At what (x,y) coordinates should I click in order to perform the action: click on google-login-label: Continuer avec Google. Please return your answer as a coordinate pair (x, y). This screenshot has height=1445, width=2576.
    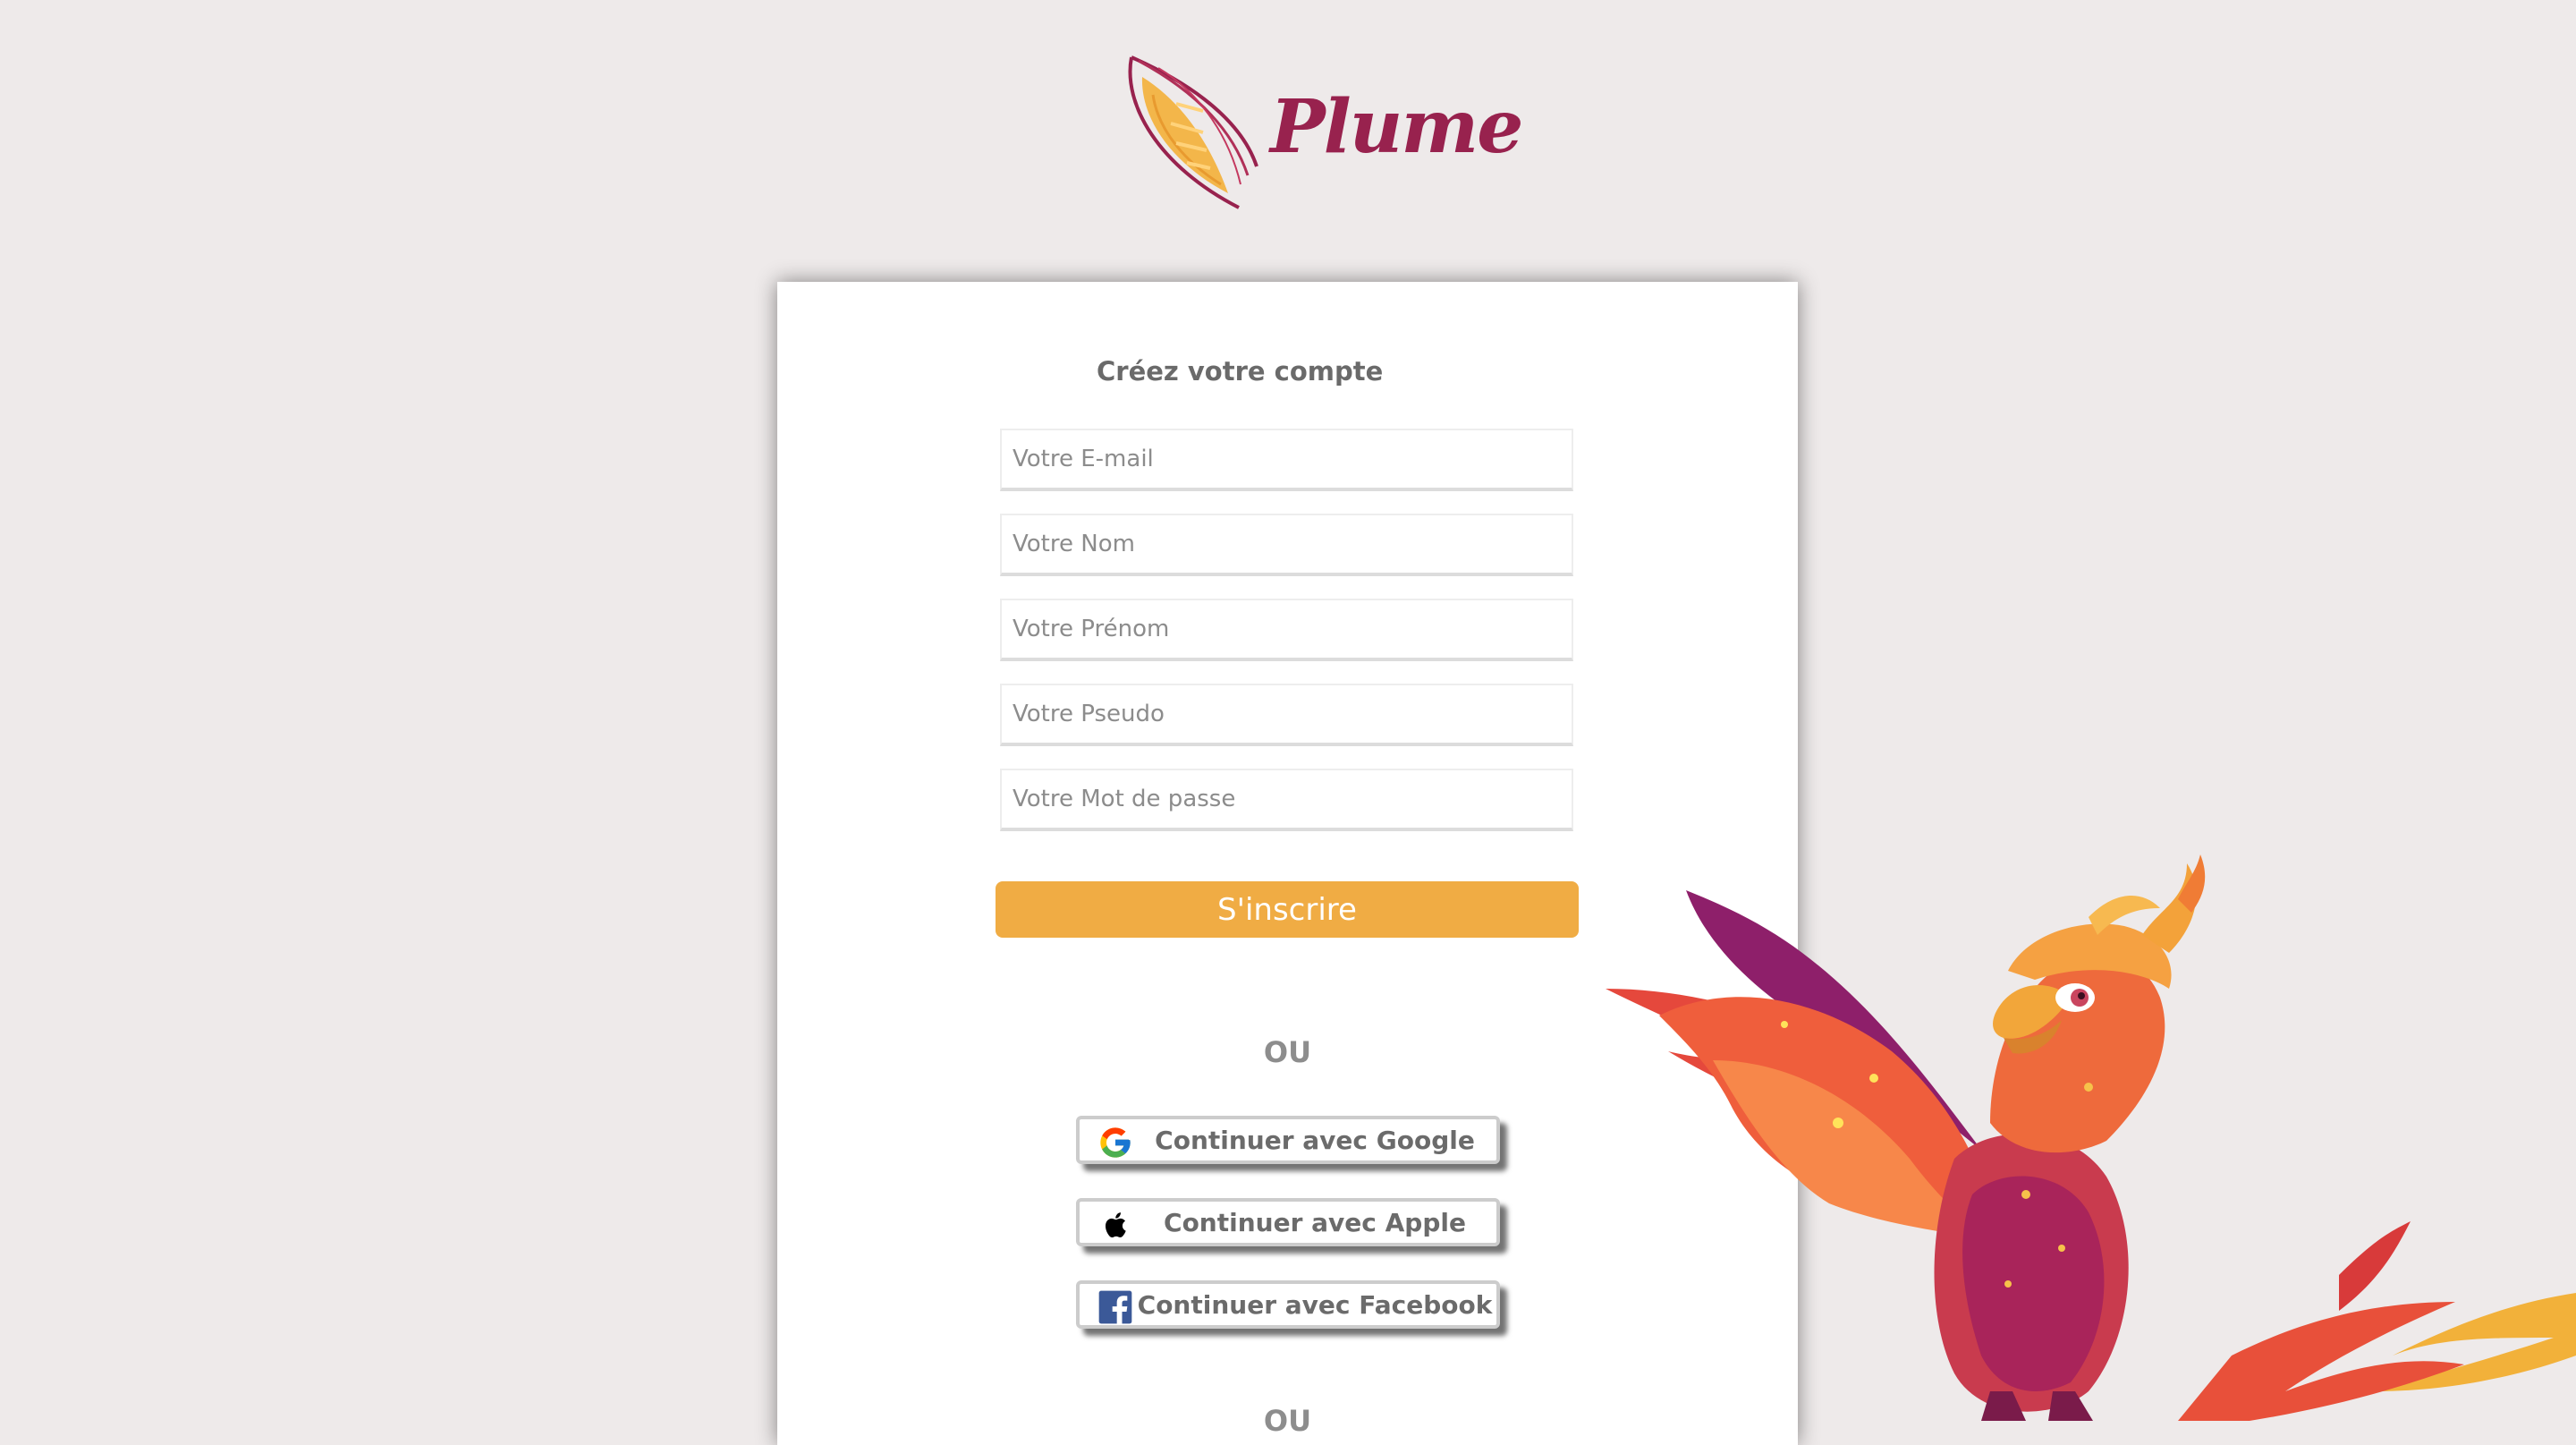
    Looking at the image, I should click on (1315, 1140).